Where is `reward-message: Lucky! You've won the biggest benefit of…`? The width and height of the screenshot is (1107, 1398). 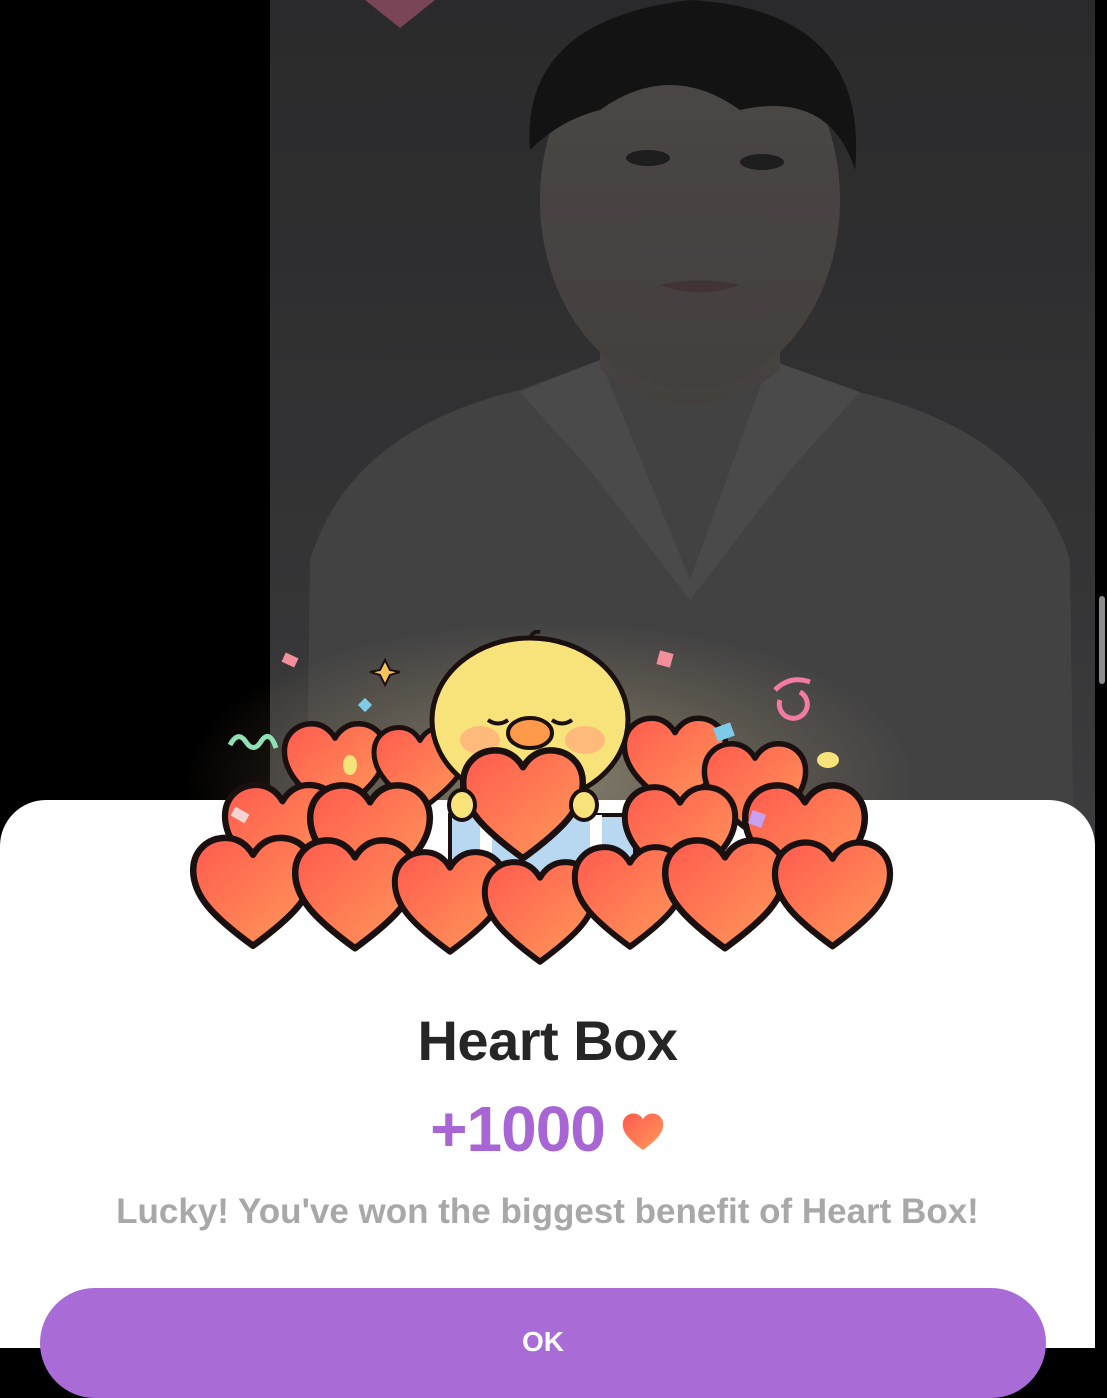 reward-message: Lucky! You've won the biggest benefit of… is located at coordinates (547, 1211).